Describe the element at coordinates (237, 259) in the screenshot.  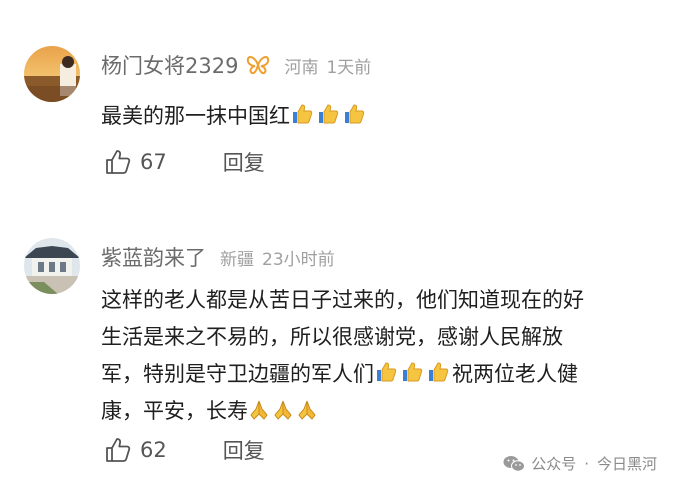
I see `location: 新疆` at that location.